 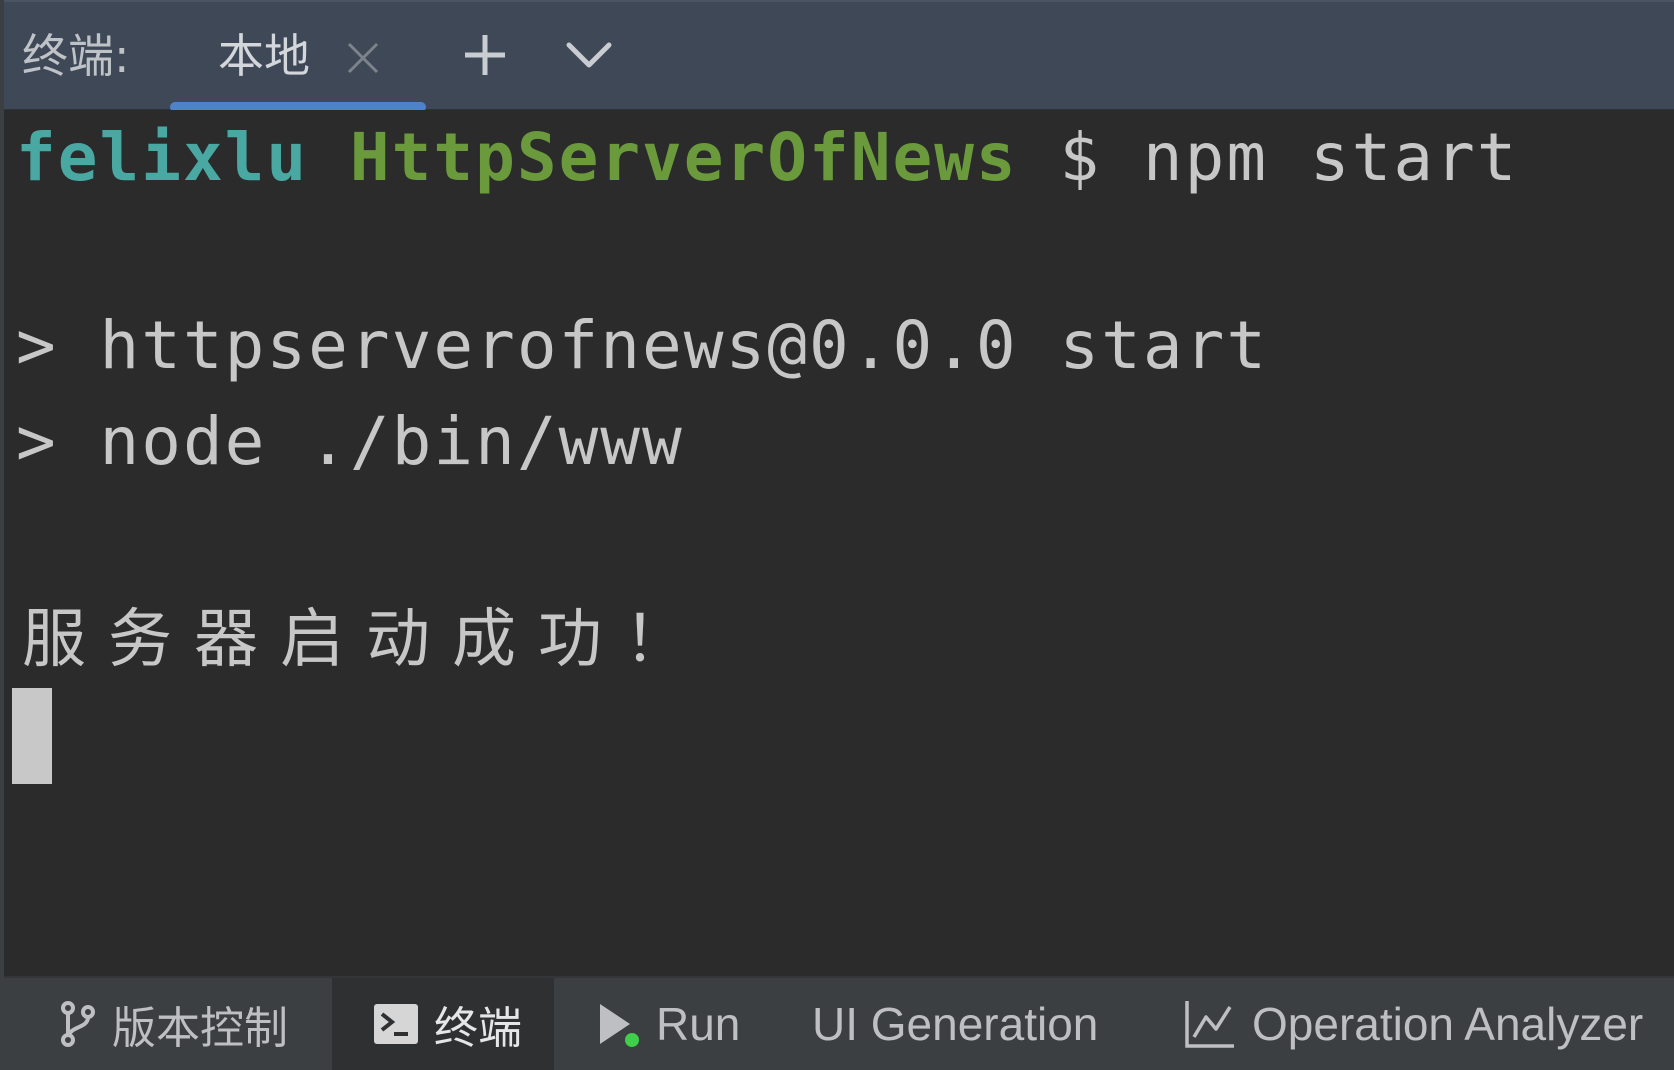 What do you see at coordinates (698, 1024) in the screenshot?
I see `tool-tab-label: Run` at bounding box center [698, 1024].